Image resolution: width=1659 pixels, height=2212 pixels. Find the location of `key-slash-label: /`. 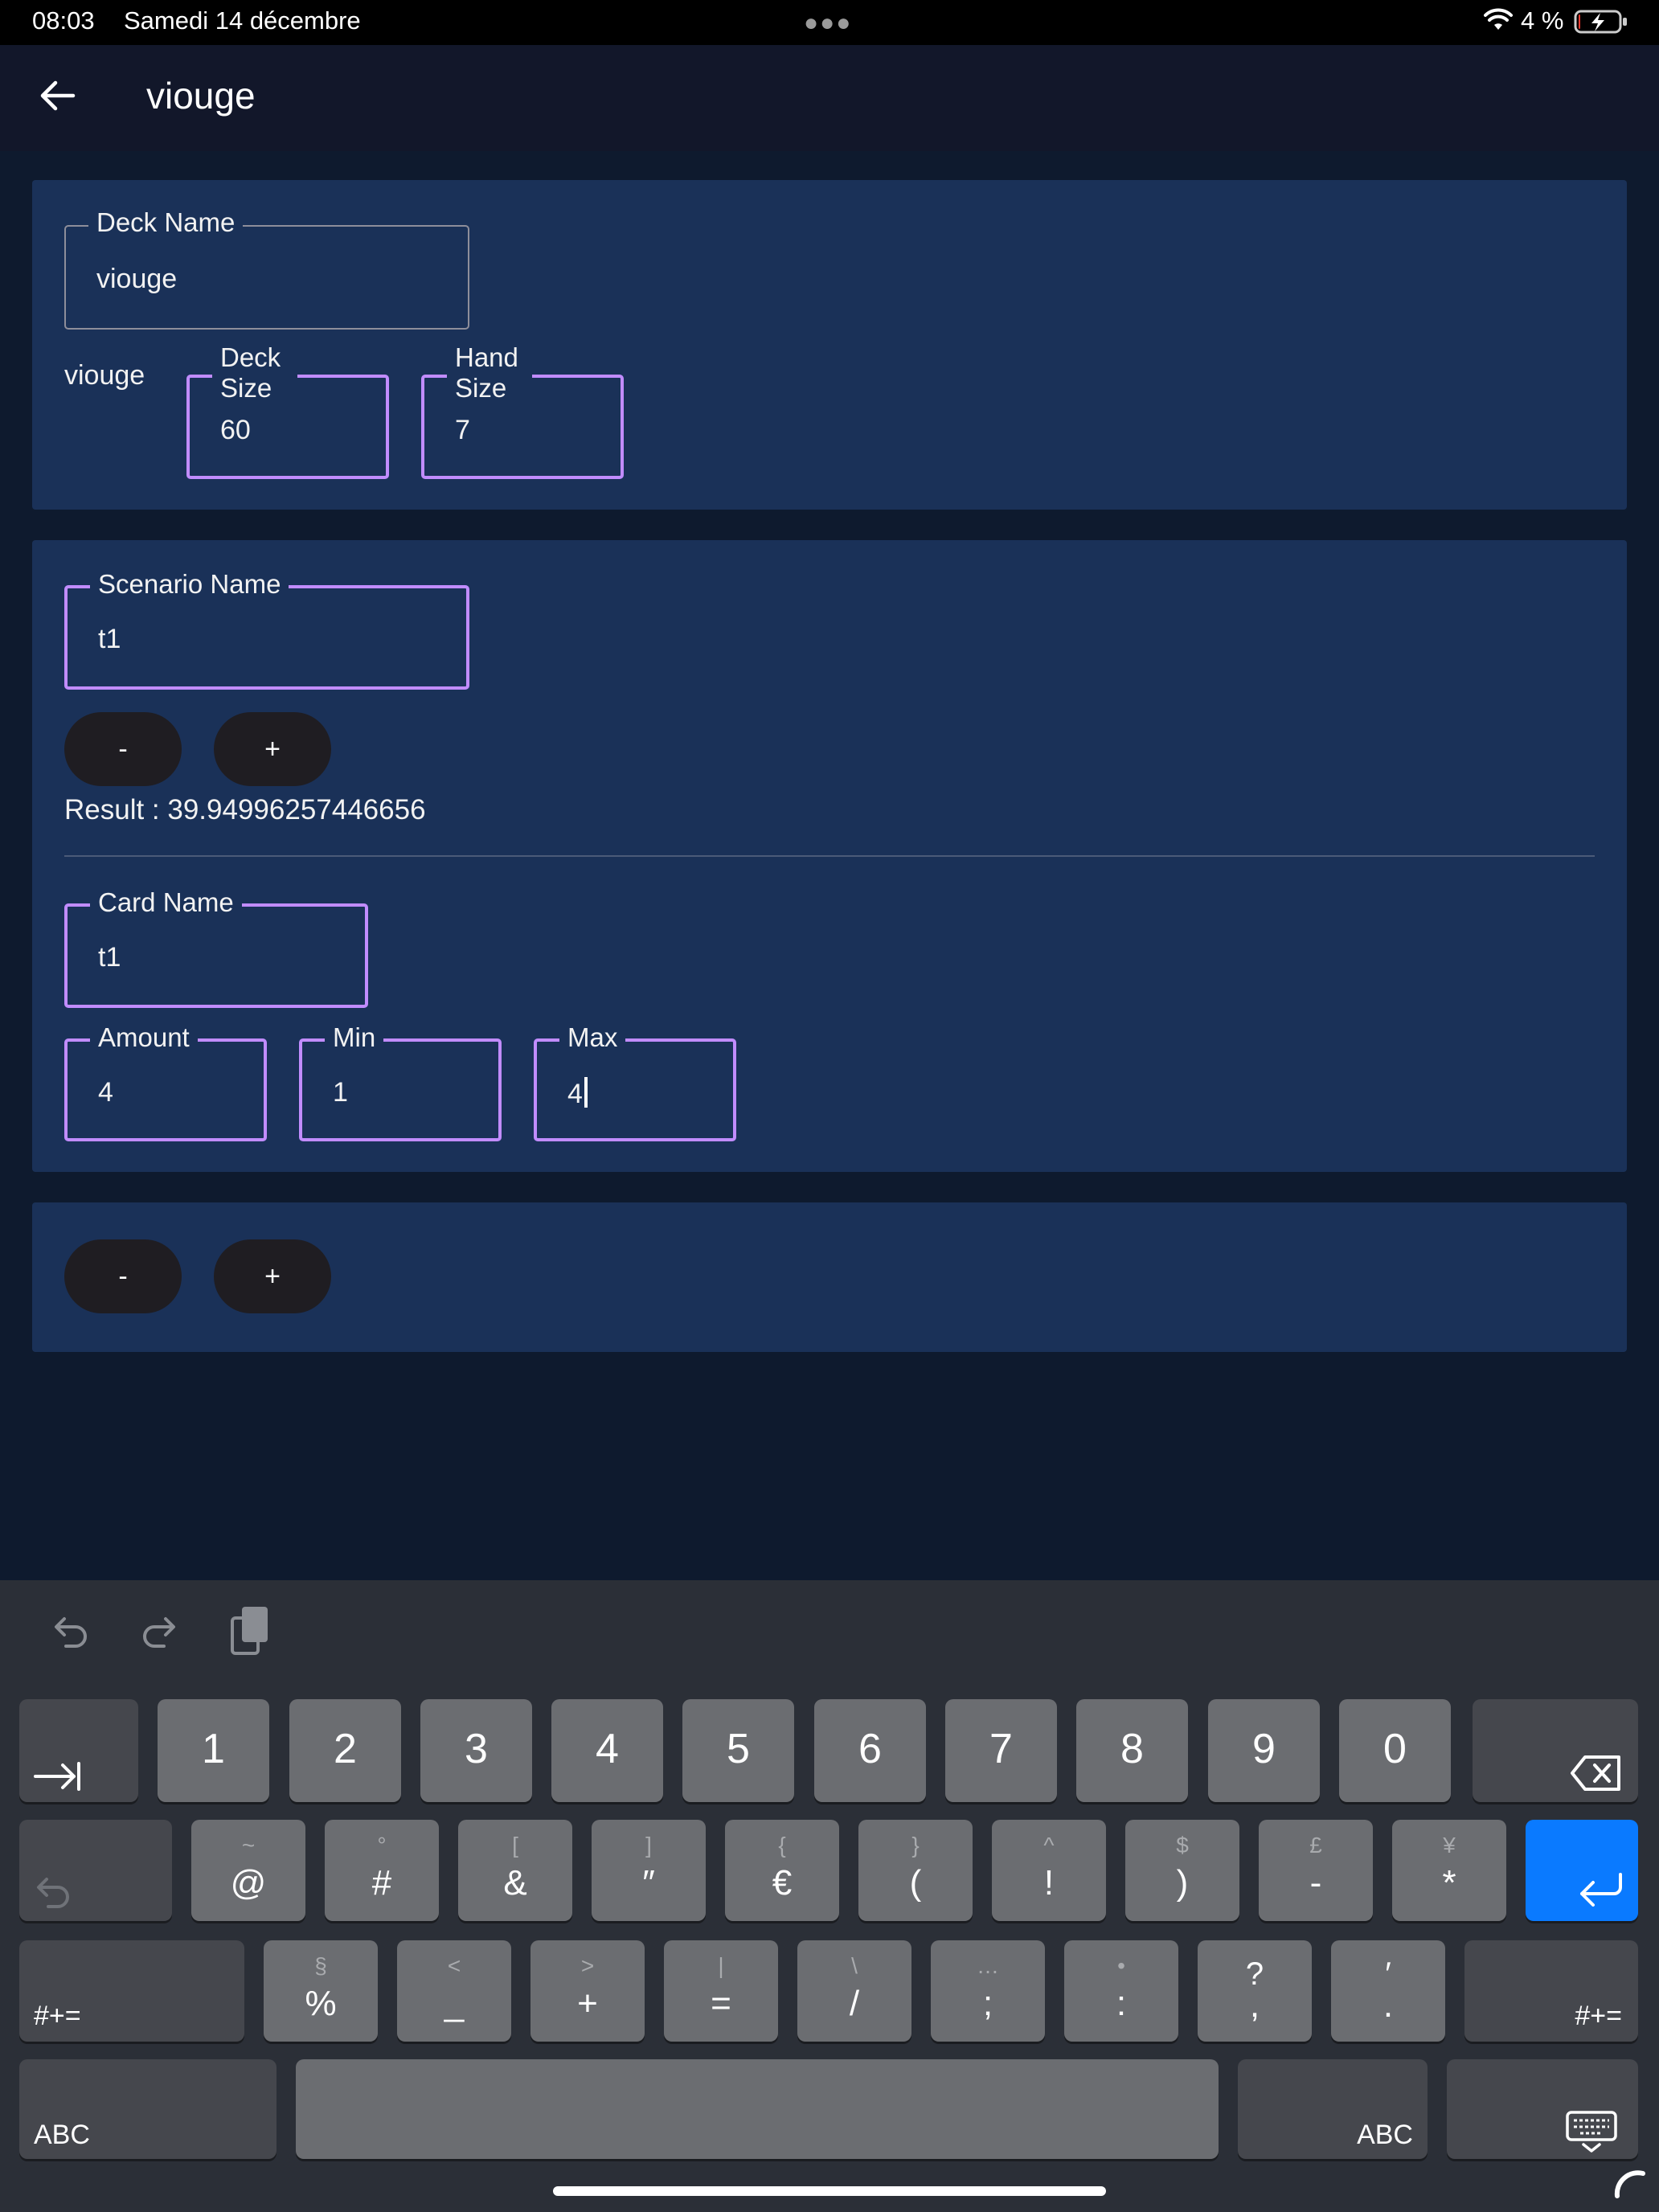

key-slash-label: / is located at coordinates (854, 2004).